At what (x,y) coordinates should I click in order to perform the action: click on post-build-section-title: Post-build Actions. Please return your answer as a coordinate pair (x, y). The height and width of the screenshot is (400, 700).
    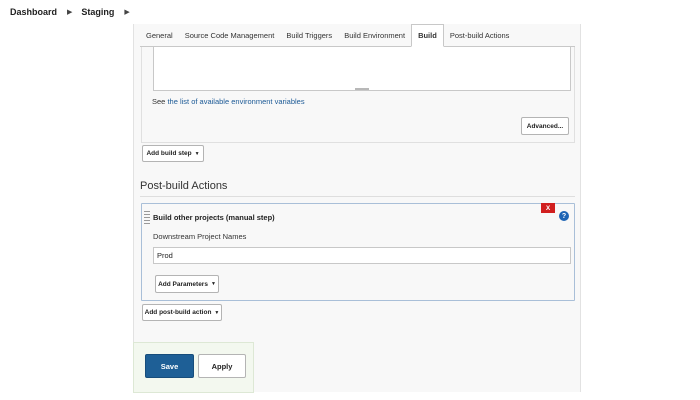
    Looking at the image, I should click on (184, 186).